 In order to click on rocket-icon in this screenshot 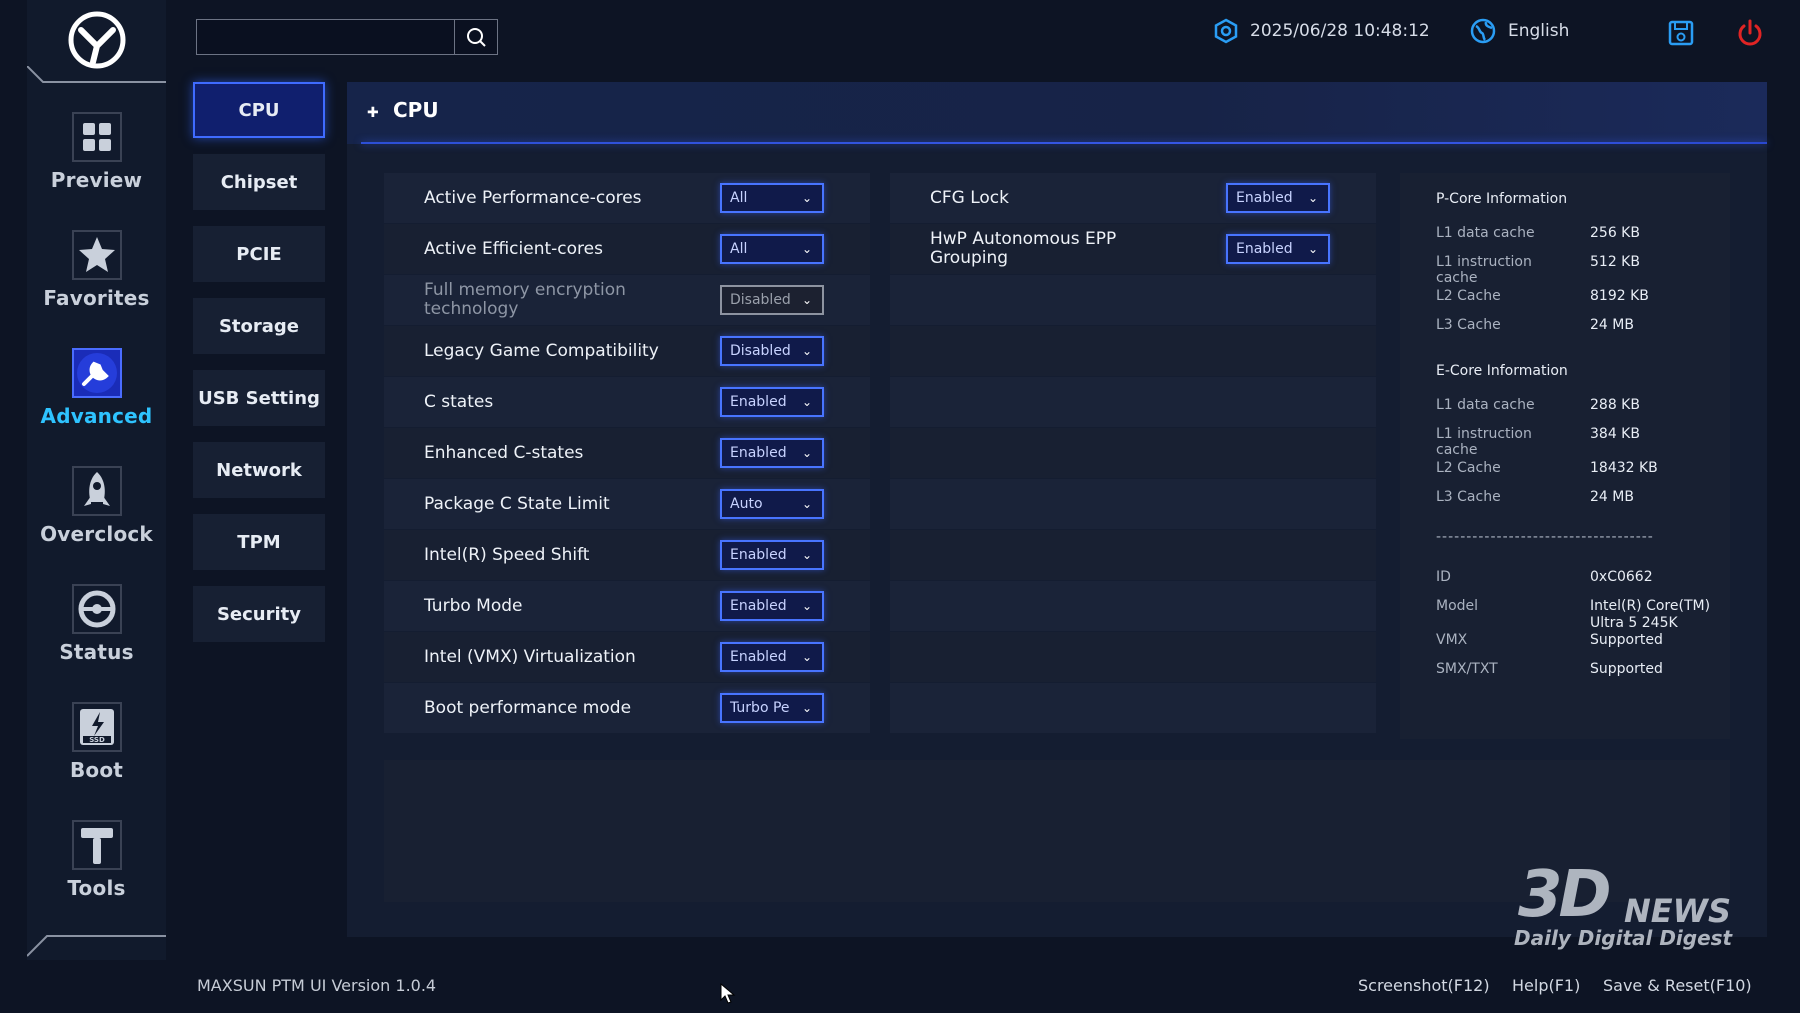, I will do `click(96, 491)`.